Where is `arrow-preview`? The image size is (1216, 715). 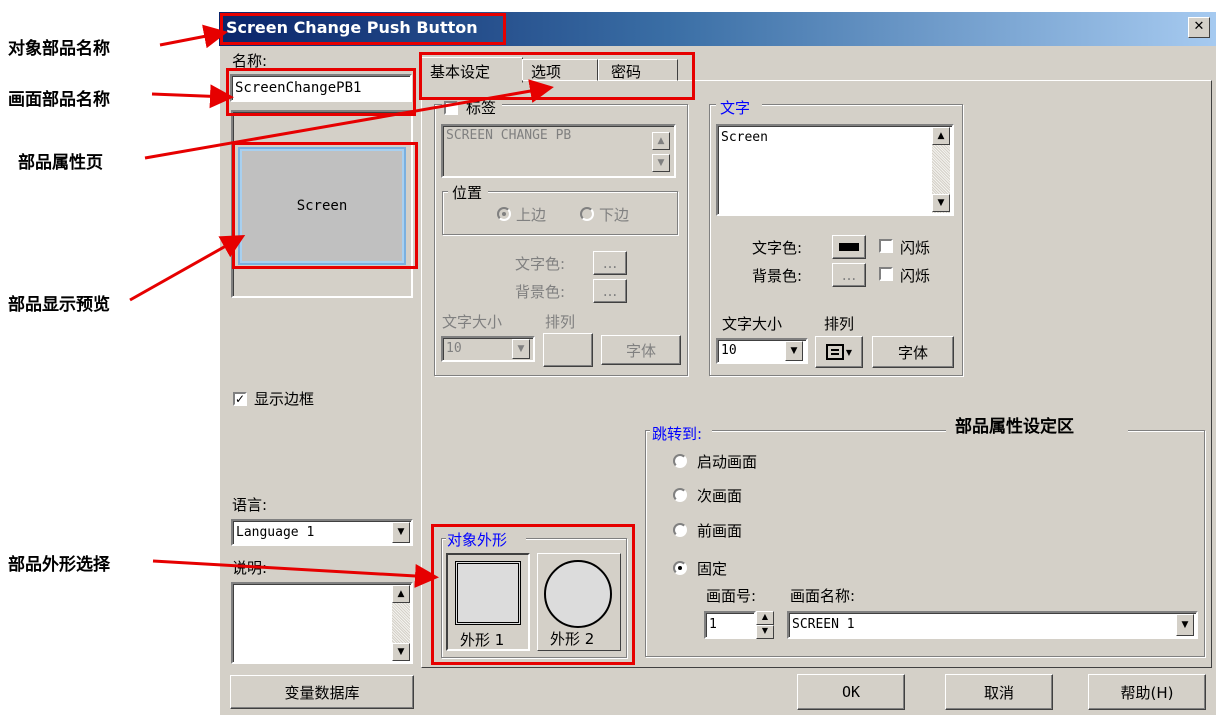
arrow-preview is located at coordinates (187, 268).